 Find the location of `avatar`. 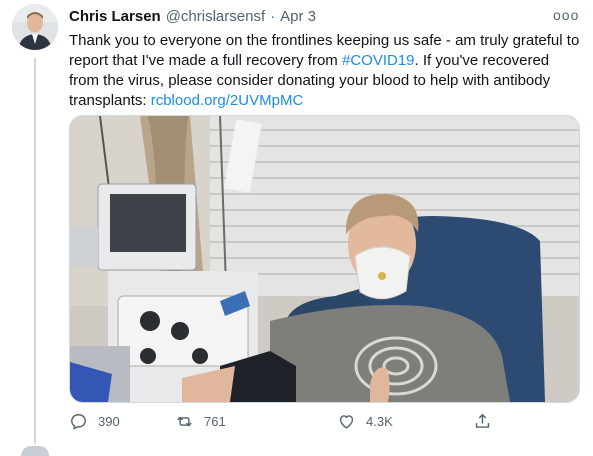

avatar is located at coordinates (35, 27).